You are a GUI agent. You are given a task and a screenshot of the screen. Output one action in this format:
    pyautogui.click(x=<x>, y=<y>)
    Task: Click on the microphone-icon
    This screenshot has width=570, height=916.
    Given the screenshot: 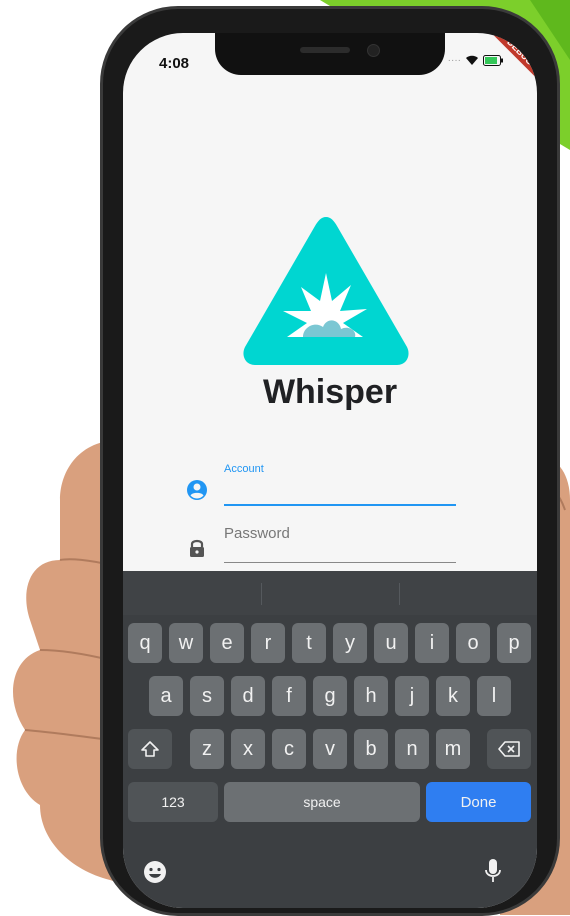 What is the action you would take?
    pyautogui.click(x=493, y=871)
    